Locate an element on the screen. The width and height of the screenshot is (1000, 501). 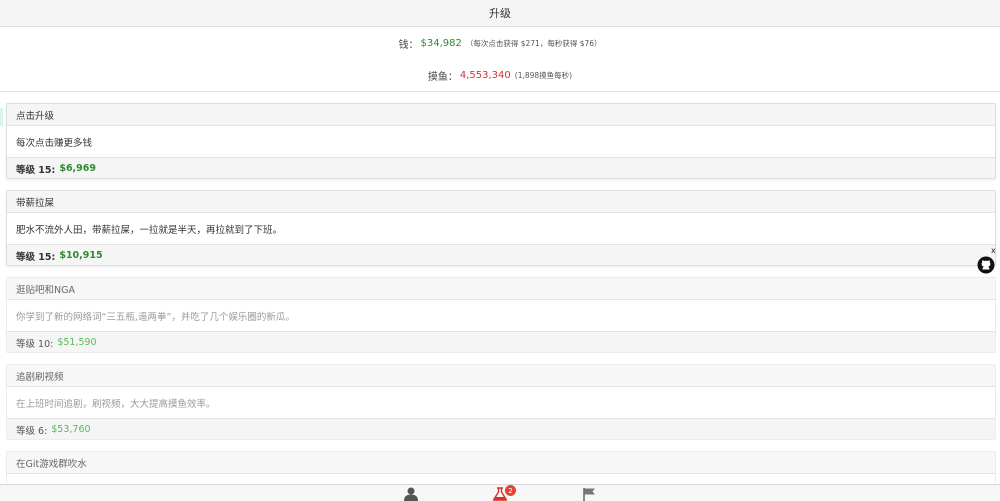
fish-label: 摸鱼： is located at coordinates (442, 77).